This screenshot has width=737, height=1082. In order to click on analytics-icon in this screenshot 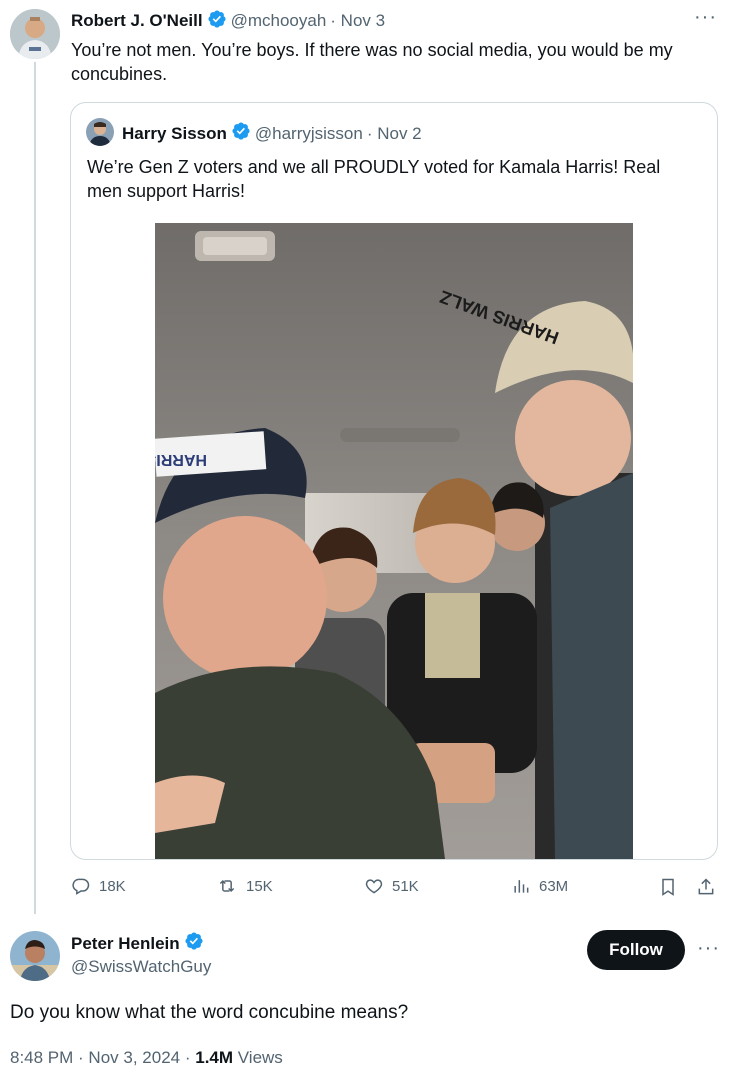, I will do `click(521, 886)`.